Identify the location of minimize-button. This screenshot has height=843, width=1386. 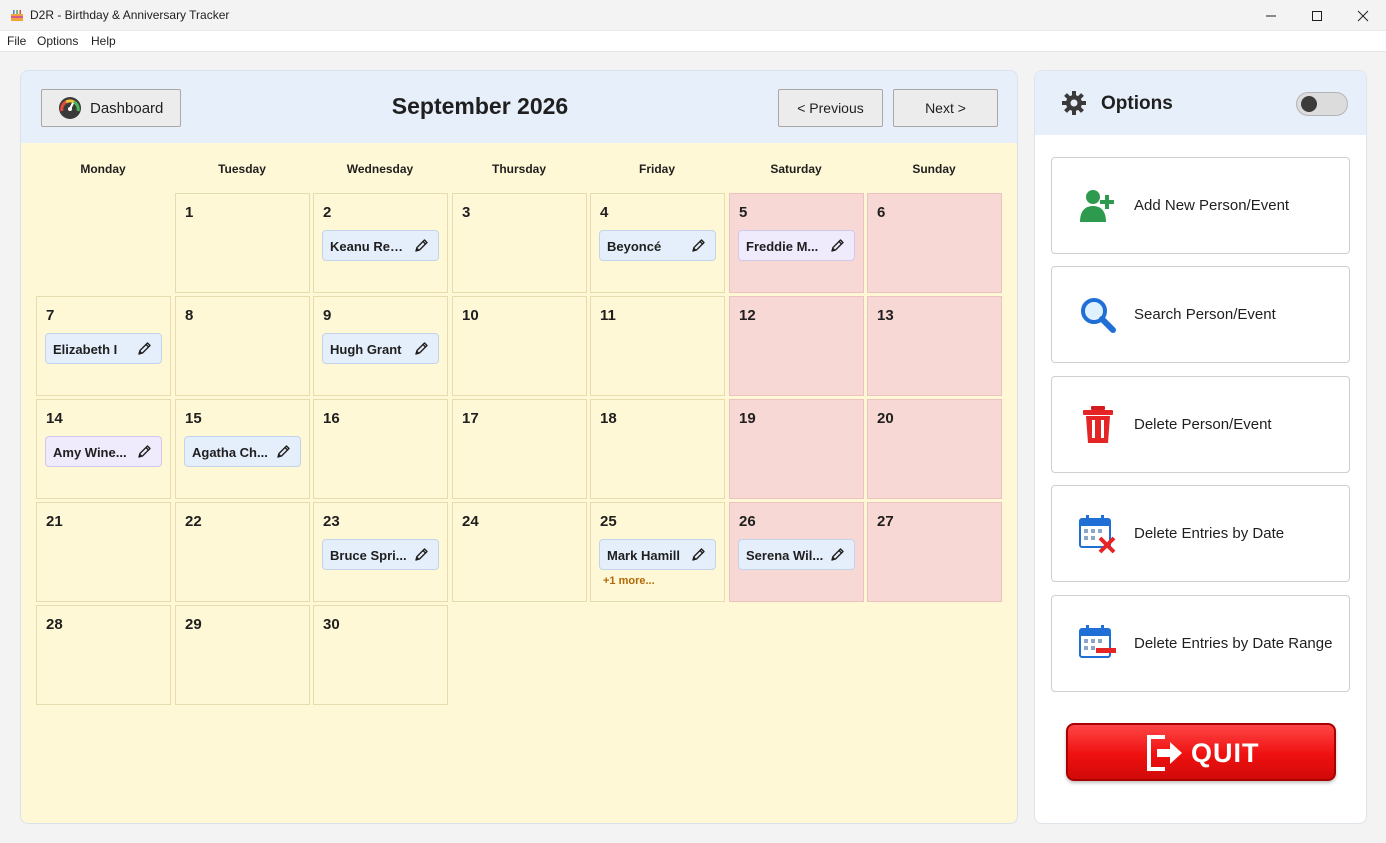
(1271, 15).